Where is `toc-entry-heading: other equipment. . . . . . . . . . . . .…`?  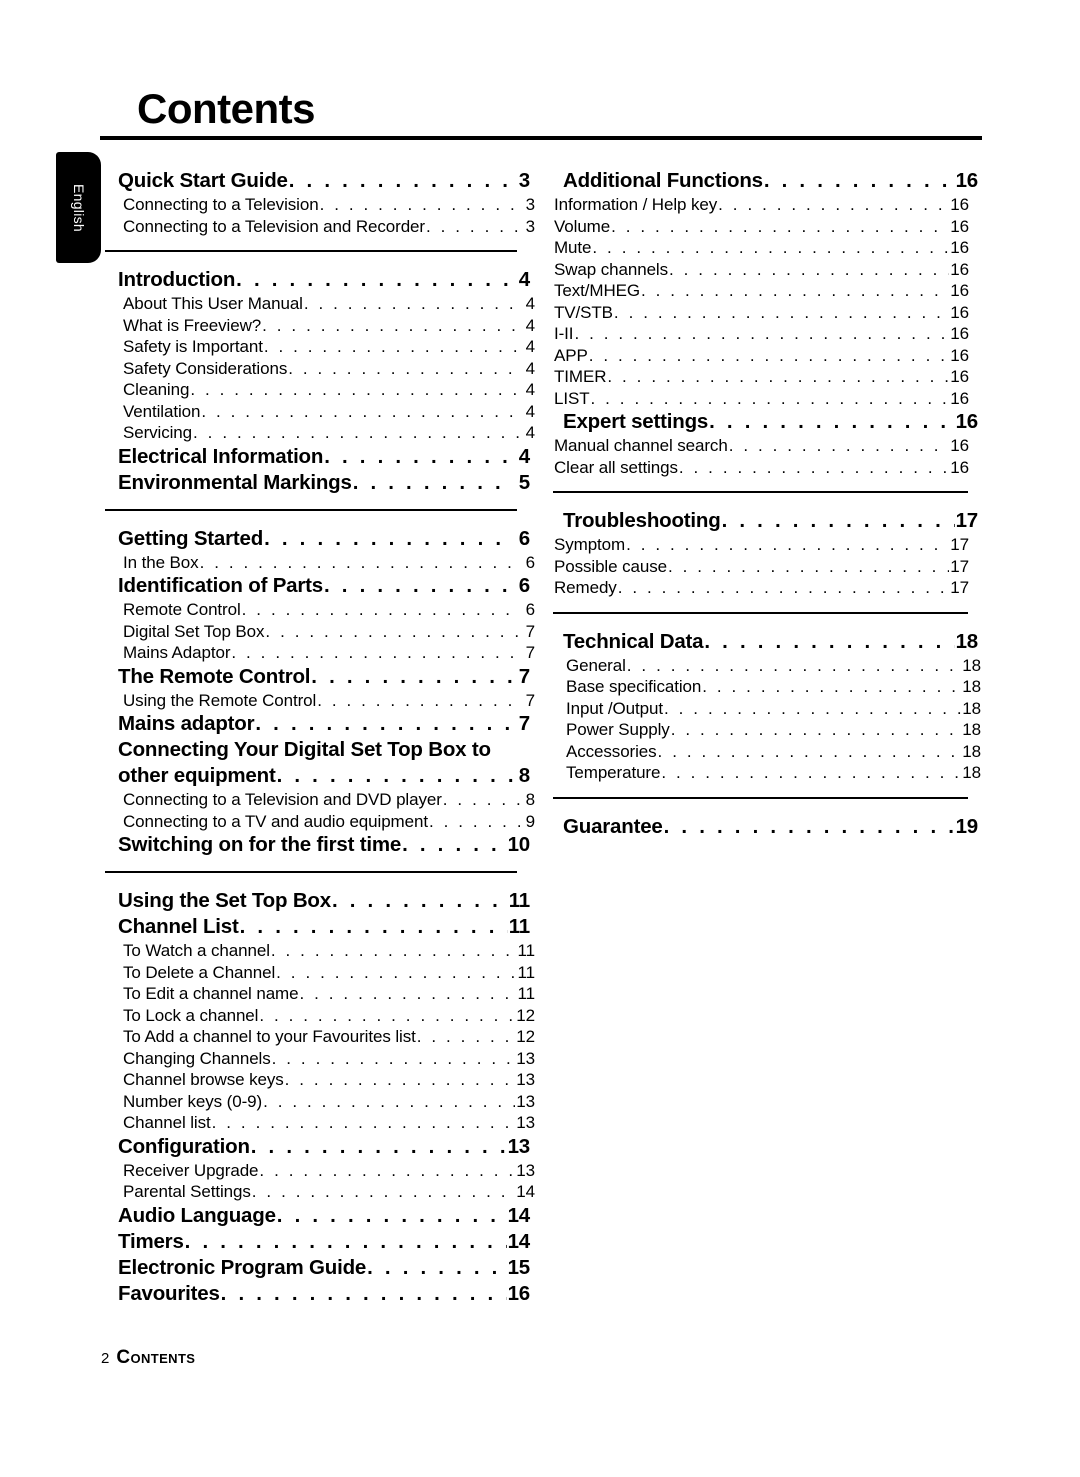 toc-entry-heading: other equipment. . . . . . . . . . . . .… is located at coordinates (317, 776).